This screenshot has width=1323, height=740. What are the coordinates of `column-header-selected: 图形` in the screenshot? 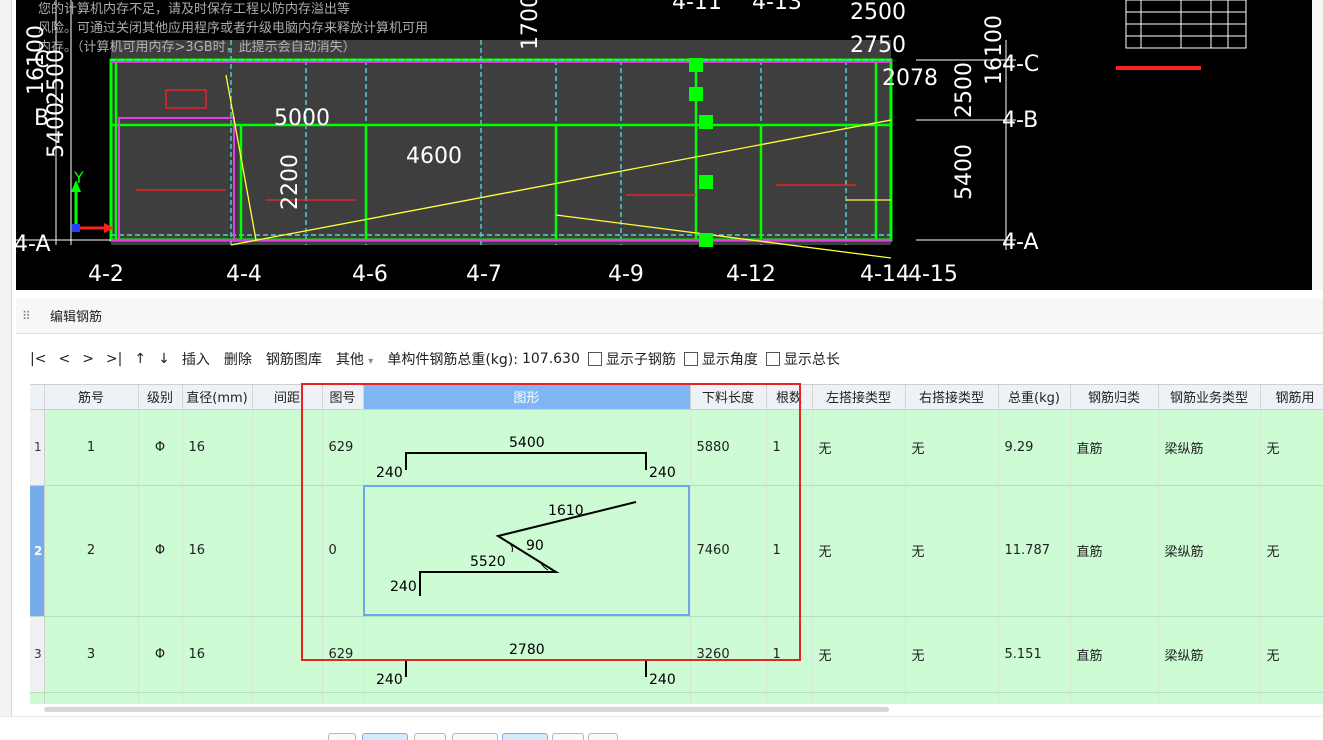 It's located at (527, 397).